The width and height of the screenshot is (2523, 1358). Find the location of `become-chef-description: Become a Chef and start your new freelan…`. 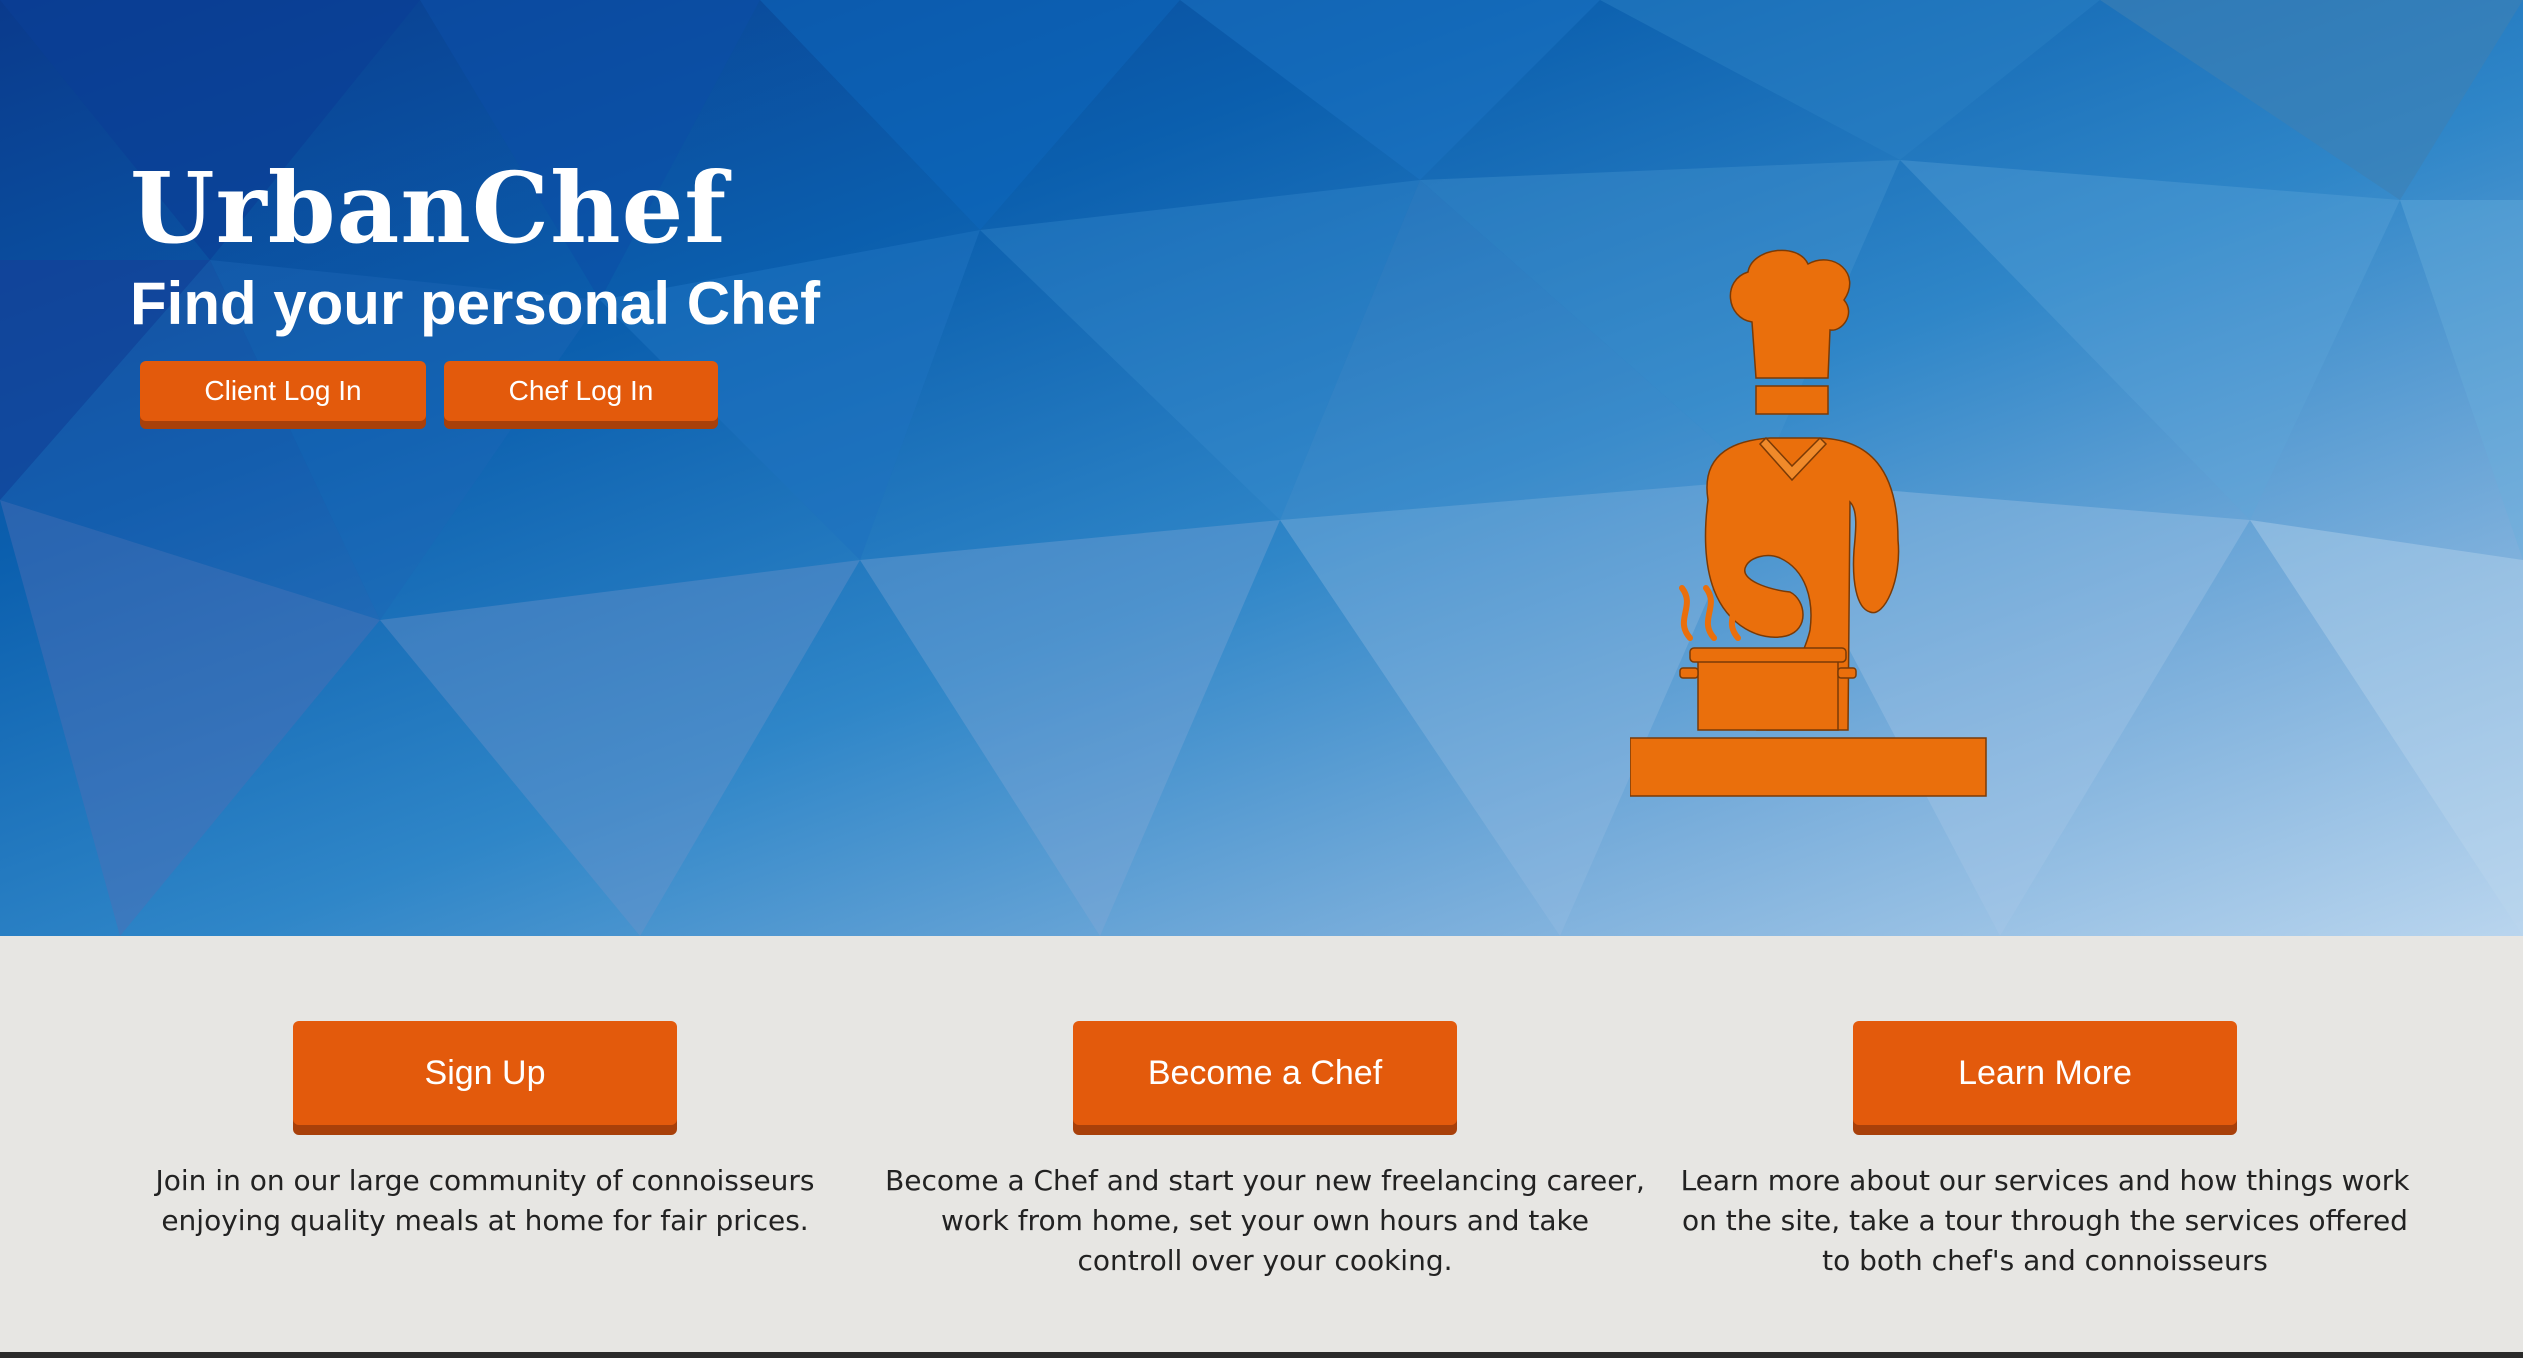

become-chef-description: Become a Chef and start your new freelan… is located at coordinates (1265, 1220).